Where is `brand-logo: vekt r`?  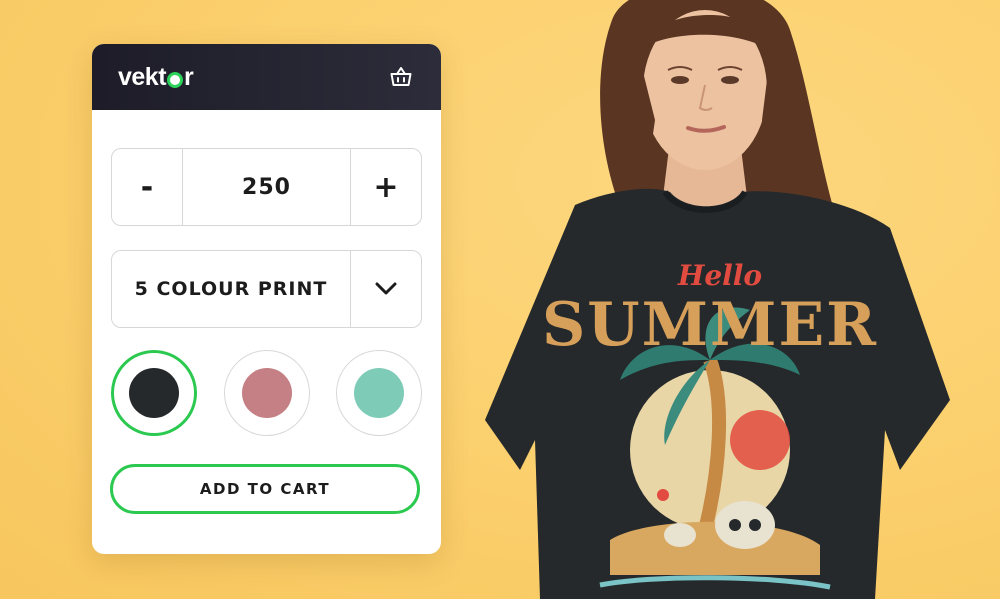
brand-logo: vekt r is located at coordinates (156, 77).